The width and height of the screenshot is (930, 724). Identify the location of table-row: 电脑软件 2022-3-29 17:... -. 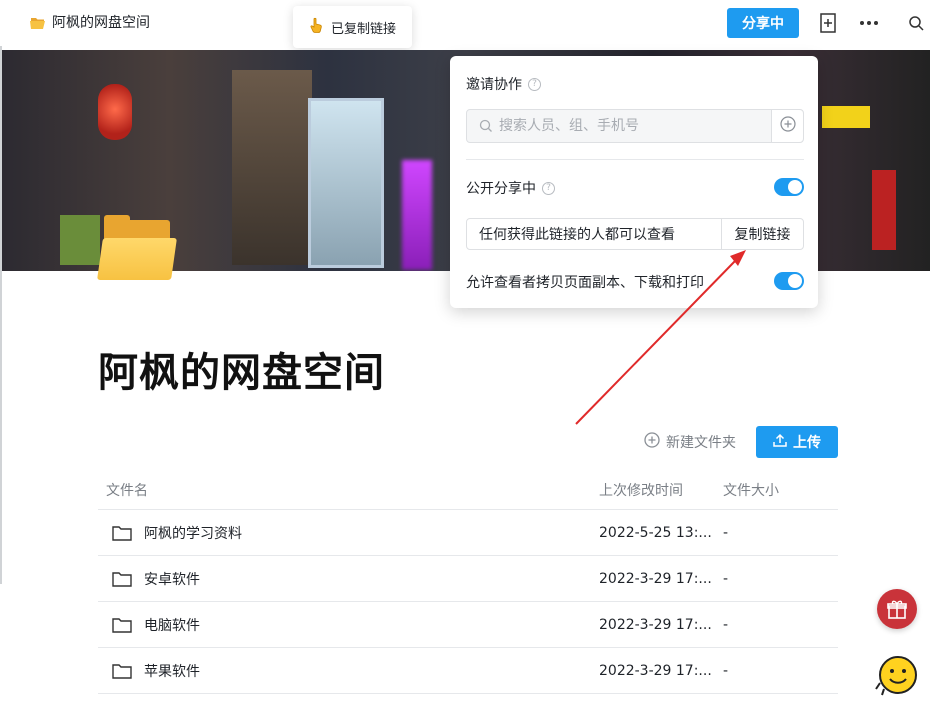
(468, 625).